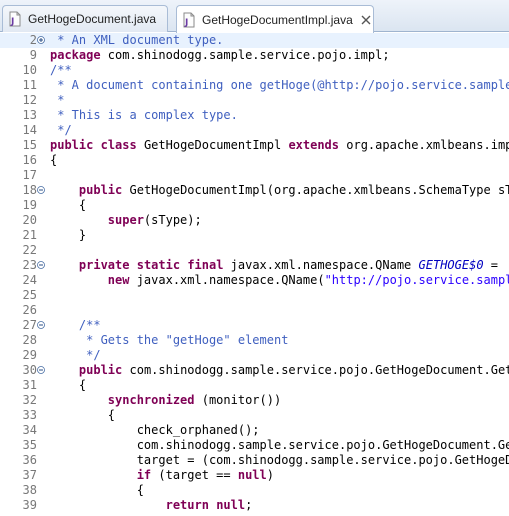 Image resolution: width=509 pixels, height=516 pixels. What do you see at coordinates (254, 235) in the screenshot?
I see `code-line: 21 }` at bounding box center [254, 235].